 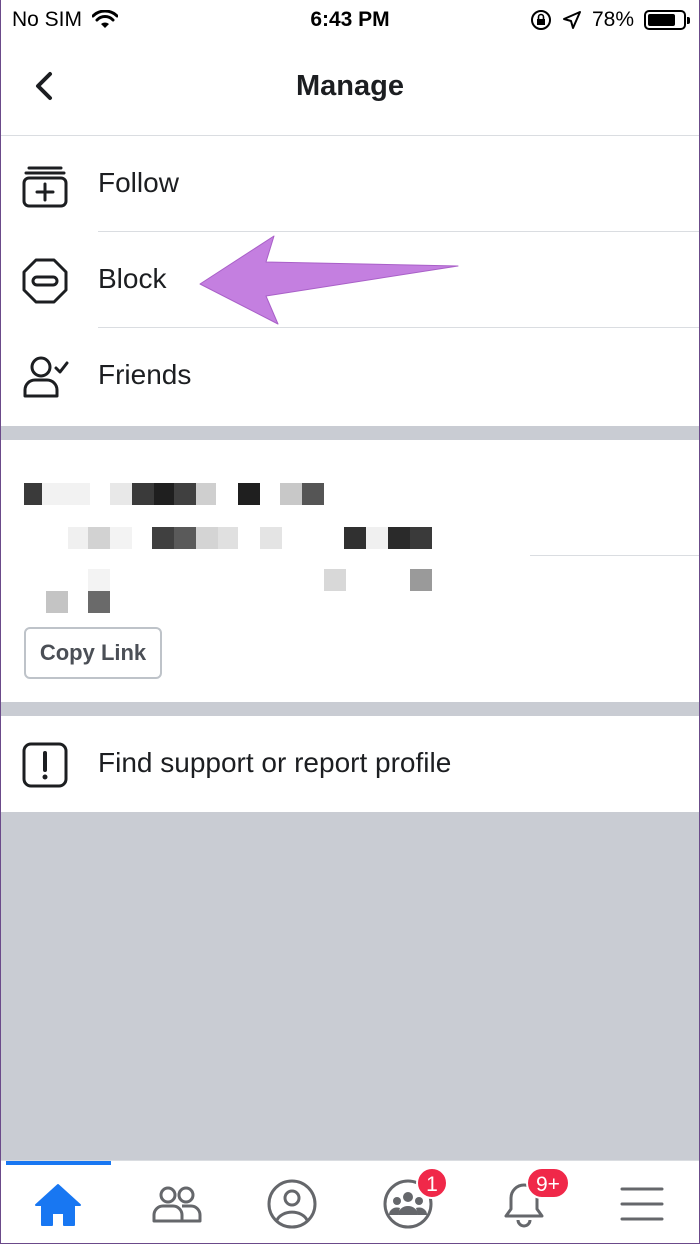 I want to click on profile-icon, so click(x=292, y=1204).